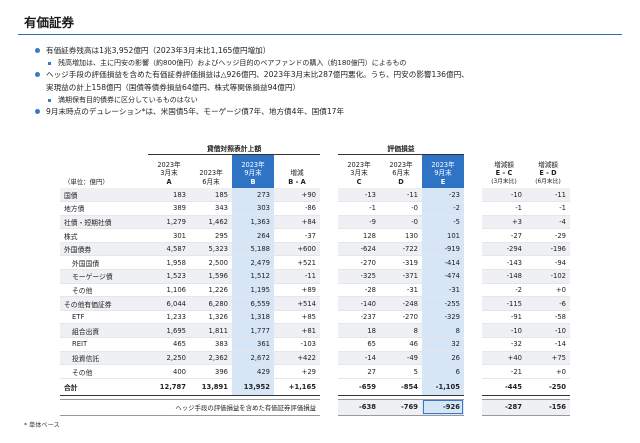 The image size is (640, 443). I want to click on table-row: ETF 1,233 1,326 1,318 +85 -237 -270 -329 -91 -58, so click(315, 317).